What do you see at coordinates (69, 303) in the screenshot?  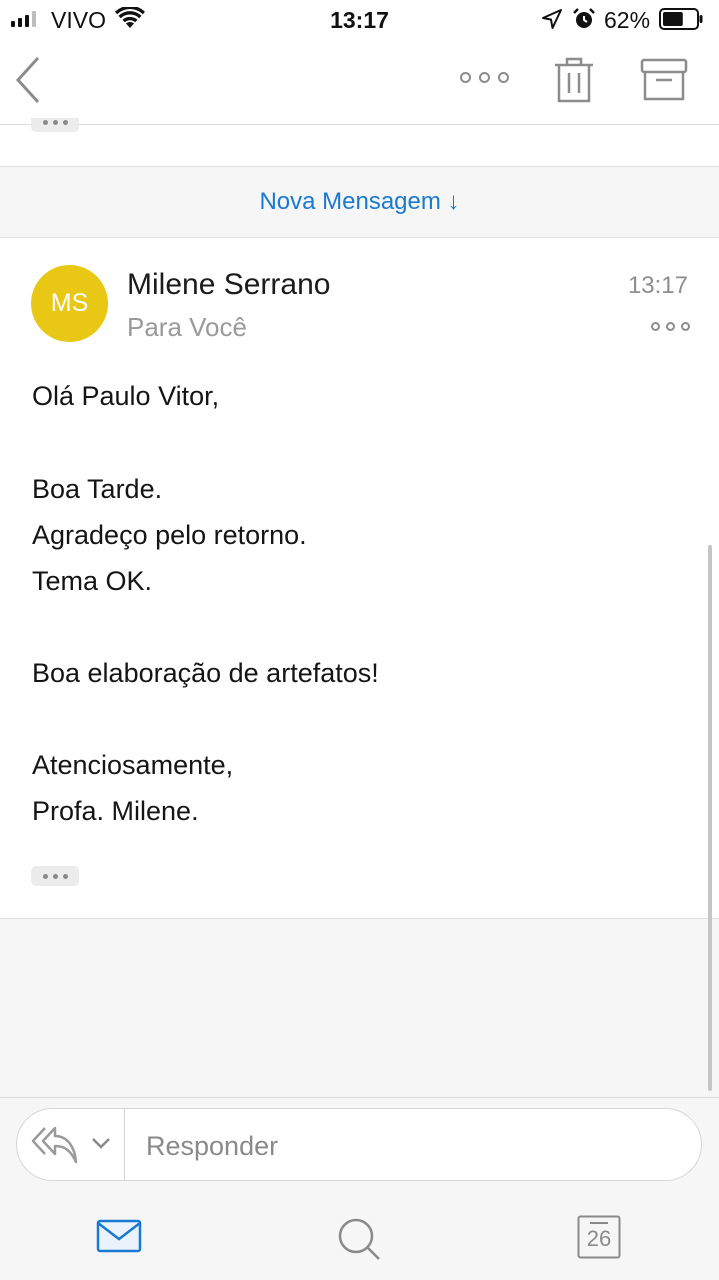 I see `avatar: MS` at bounding box center [69, 303].